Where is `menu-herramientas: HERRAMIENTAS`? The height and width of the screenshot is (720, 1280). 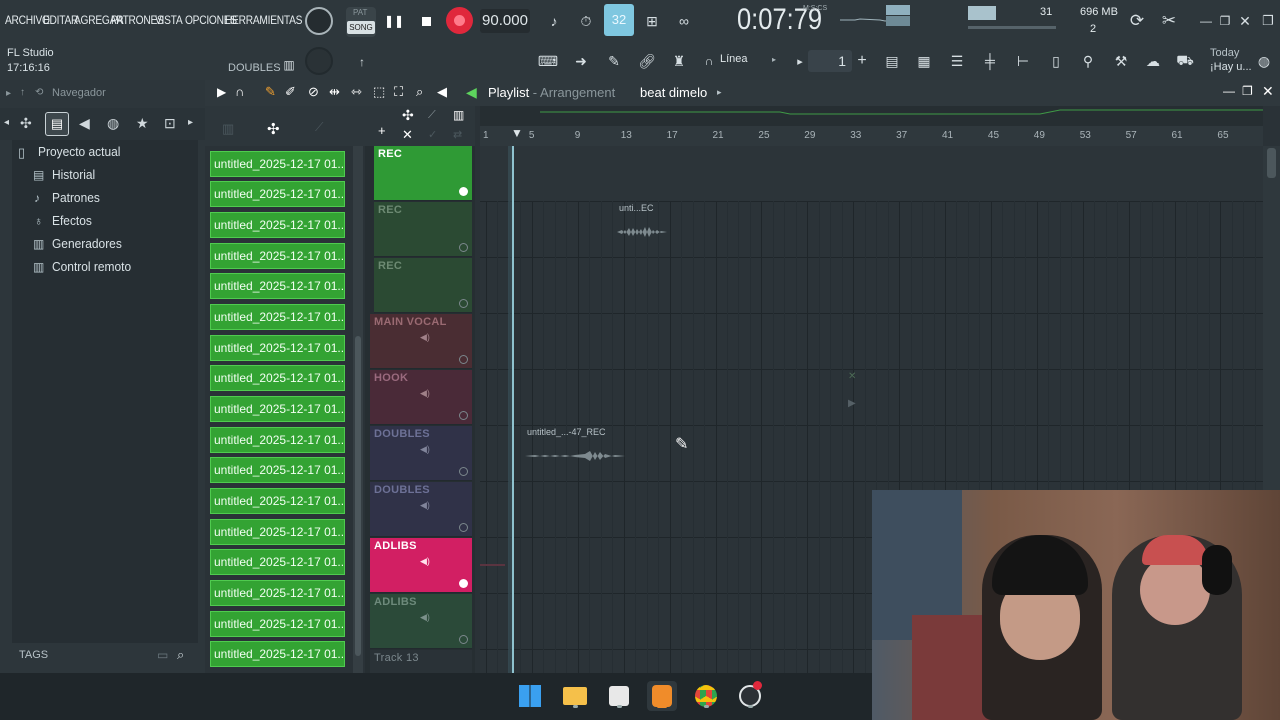
menu-herramientas: HERRAMIENTAS is located at coordinates (263, 20).